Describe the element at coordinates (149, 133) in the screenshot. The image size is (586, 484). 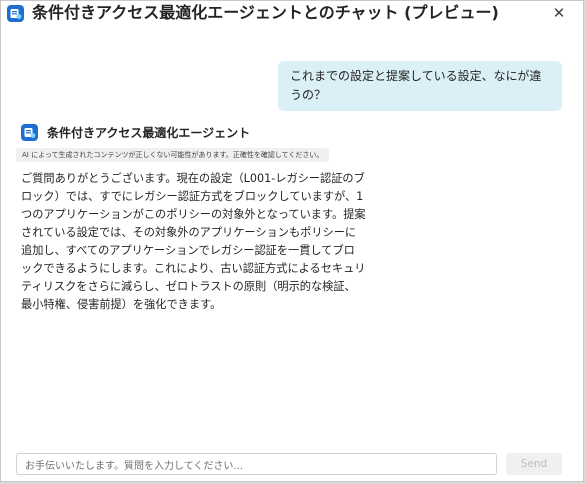
I see `agent-name: 条件付きアクセス最適化エージェント` at that location.